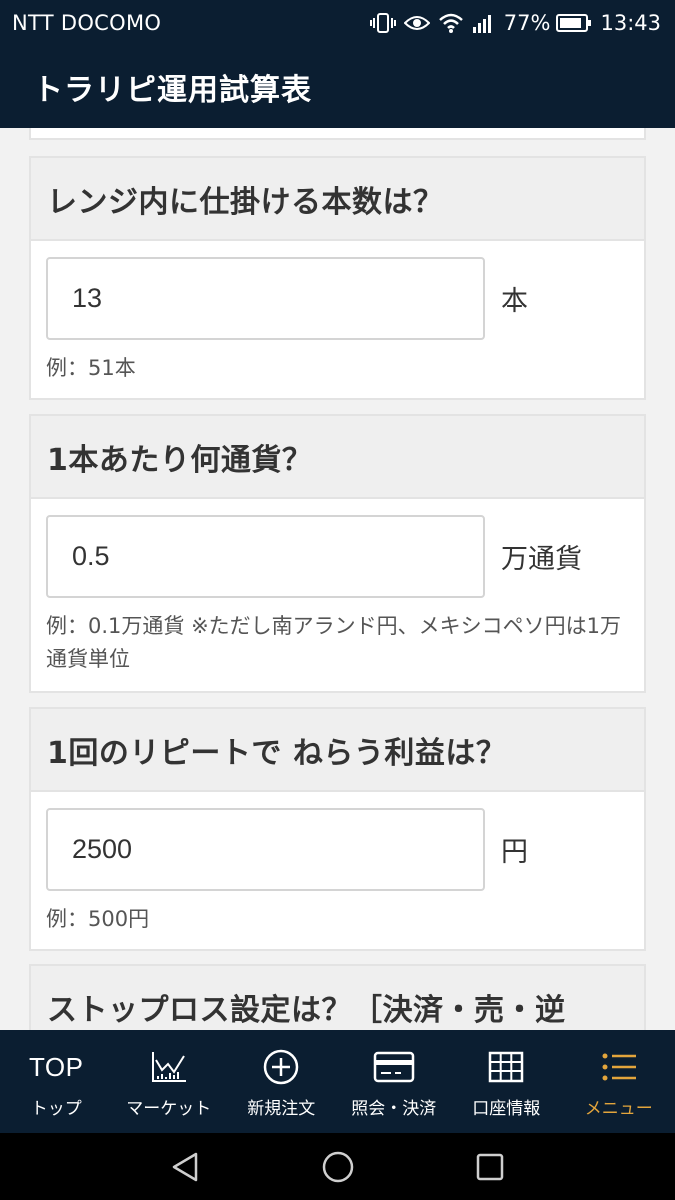  I want to click on home-icon, so click(338, 1167).